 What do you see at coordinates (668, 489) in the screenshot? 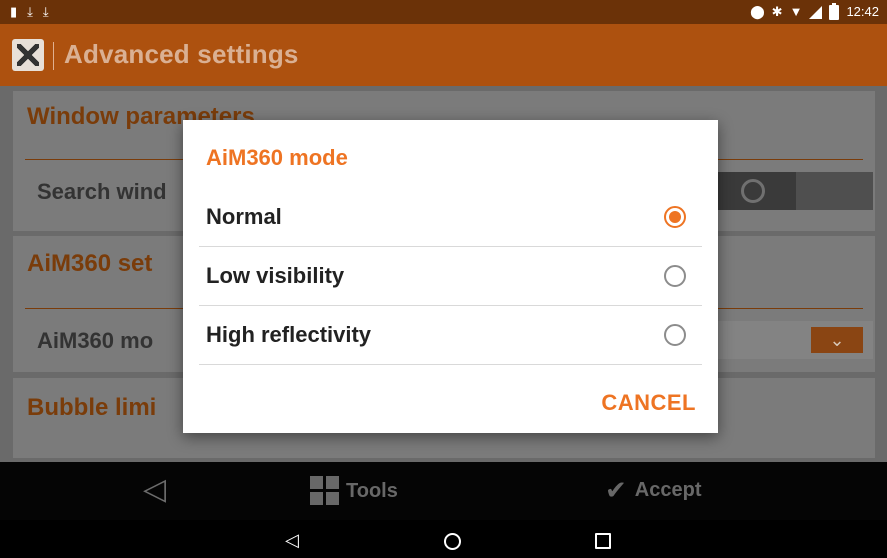
I see `accept-label: Accept` at bounding box center [668, 489].